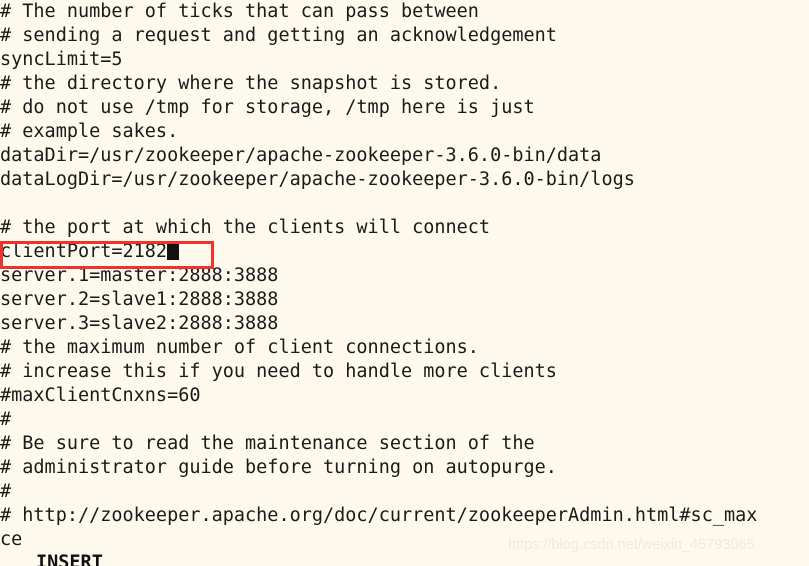 The width and height of the screenshot is (809, 566). What do you see at coordinates (631, 545) in the screenshot?
I see `watermark-text: https://blog.csdn.net/weixin_45793065` at bounding box center [631, 545].